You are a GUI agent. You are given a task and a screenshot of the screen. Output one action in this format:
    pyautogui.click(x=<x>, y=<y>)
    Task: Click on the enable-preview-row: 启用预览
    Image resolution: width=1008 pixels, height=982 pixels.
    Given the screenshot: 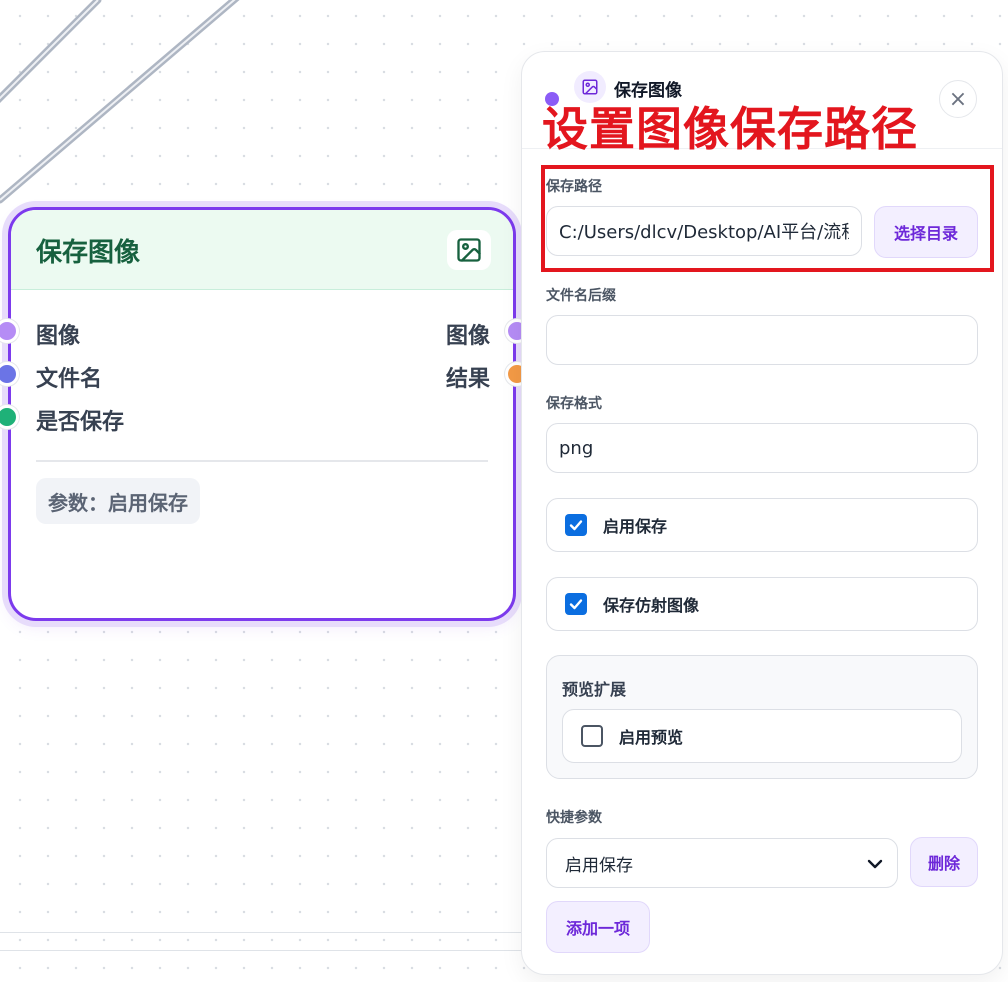 What is the action you would take?
    pyautogui.click(x=762, y=736)
    